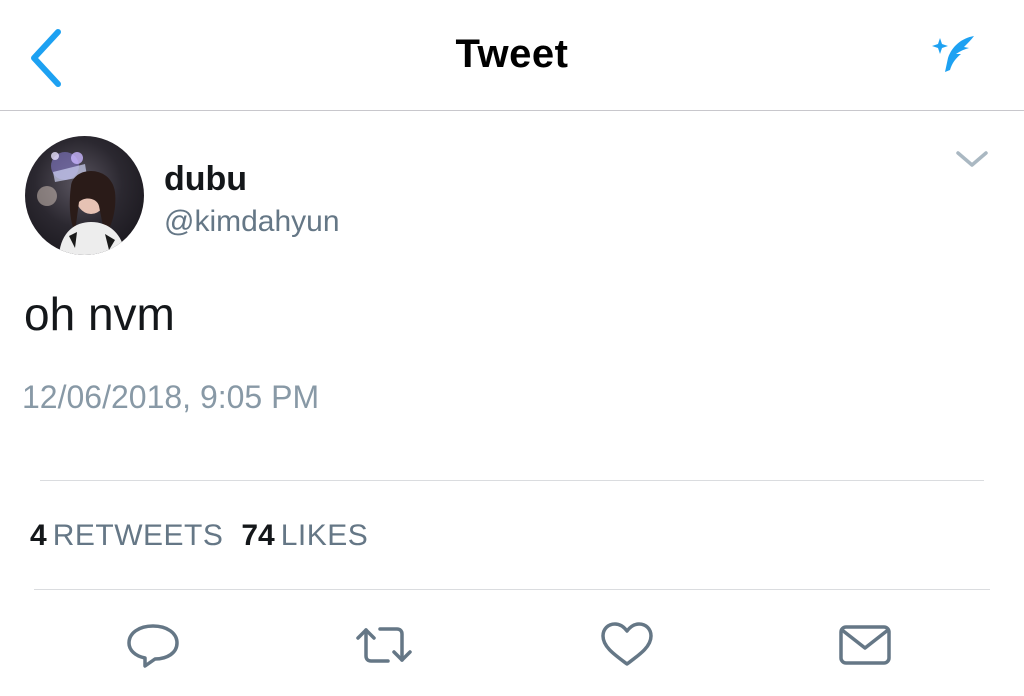 The height and width of the screenshot is (696, 1024). I want to click on compose-tweet-icon, so click(953, 54).